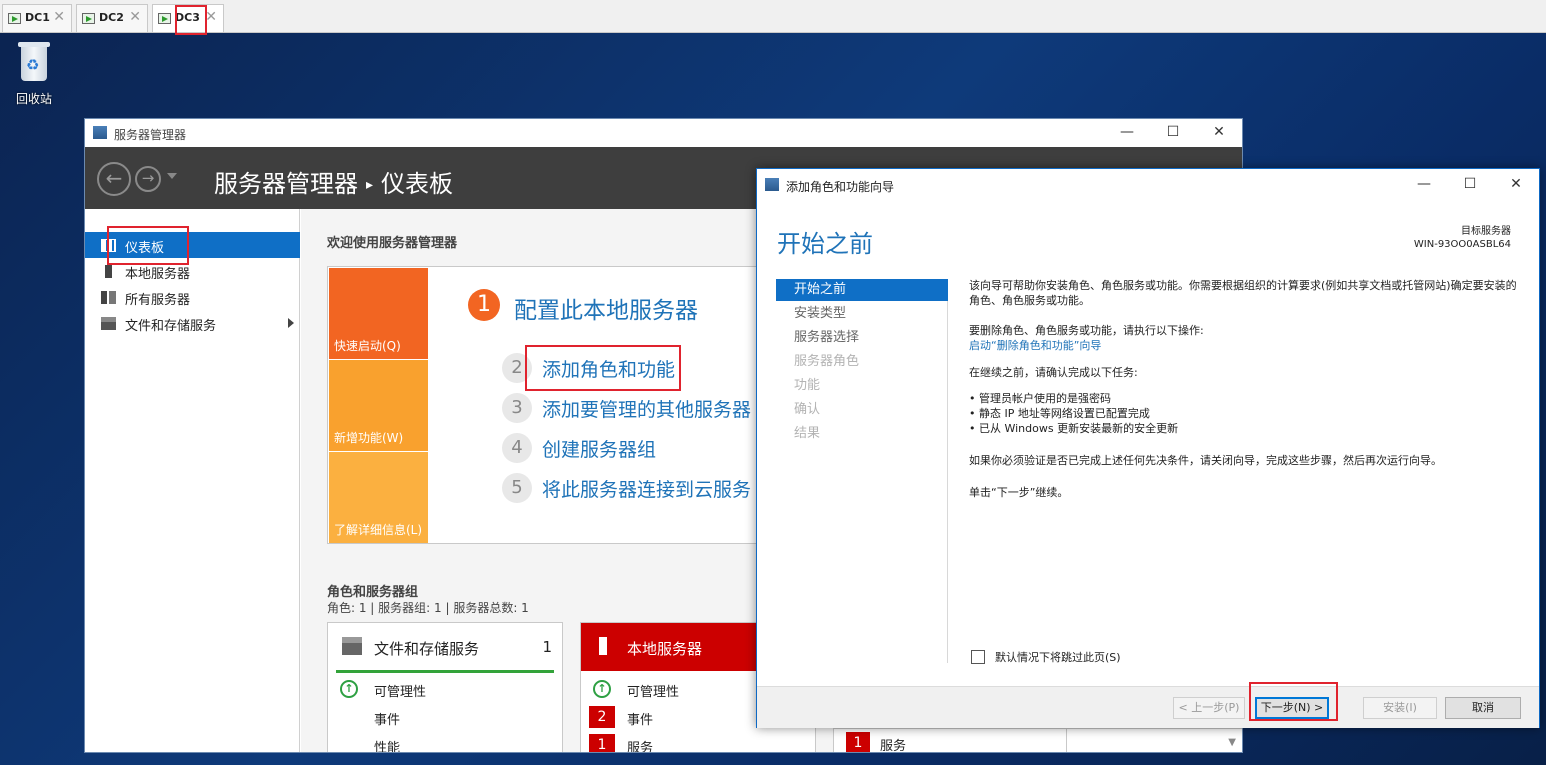 Image resolution: width=1546 pixels, height=765 pixels. I want to click on previous-button: < 上一步(P), so click(1209, 708).